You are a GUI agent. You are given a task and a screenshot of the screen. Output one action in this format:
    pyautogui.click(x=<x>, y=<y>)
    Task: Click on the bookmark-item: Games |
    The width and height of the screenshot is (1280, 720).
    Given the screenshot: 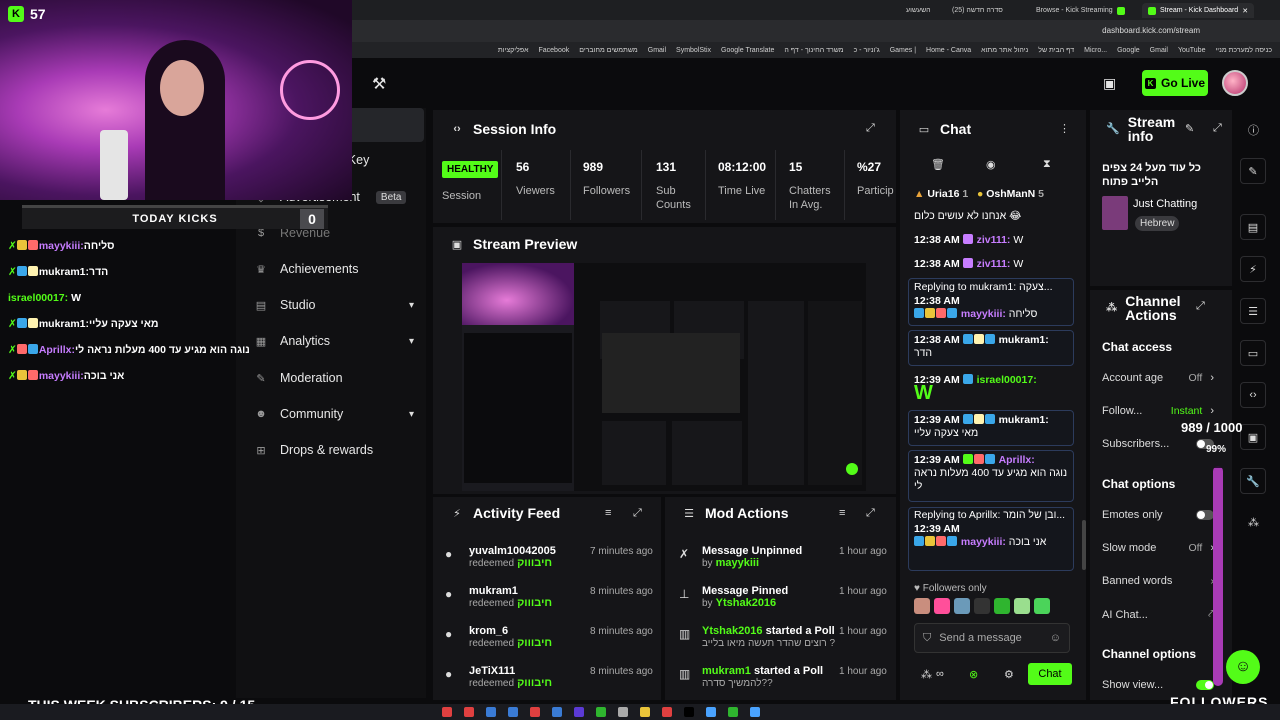 What is the action you would take?
    pyautogui.click(x=903, y=50)
    